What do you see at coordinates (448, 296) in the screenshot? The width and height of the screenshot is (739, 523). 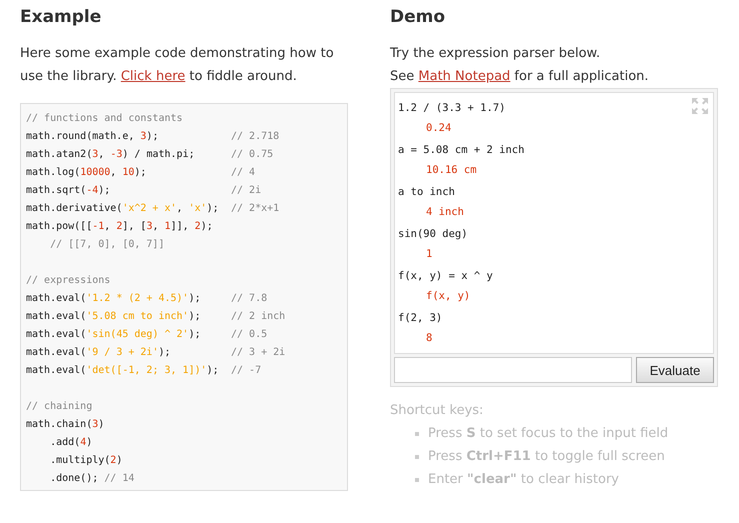 I see `result-text: f(x, y)` at bounding box center [448, 296].